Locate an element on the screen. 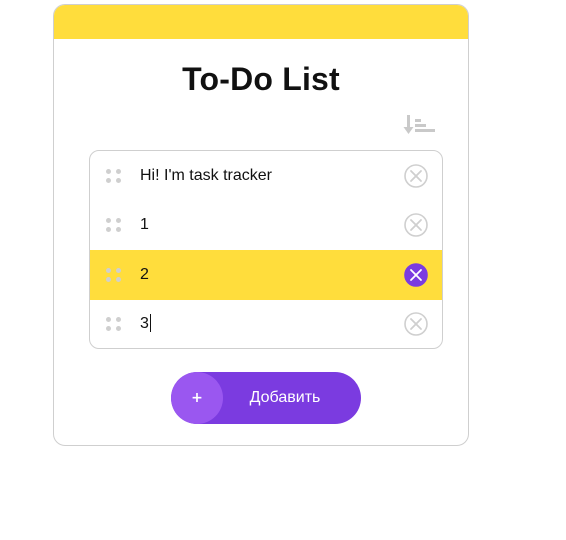 This screenshot has height=540, width=566. page-title: To-Do List is located at coordinates (261, 79).